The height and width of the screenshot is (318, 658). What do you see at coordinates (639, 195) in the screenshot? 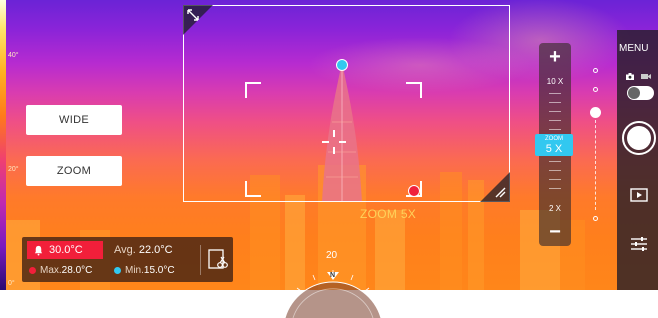
I see `play-icon` at bounding box center [639, 195].